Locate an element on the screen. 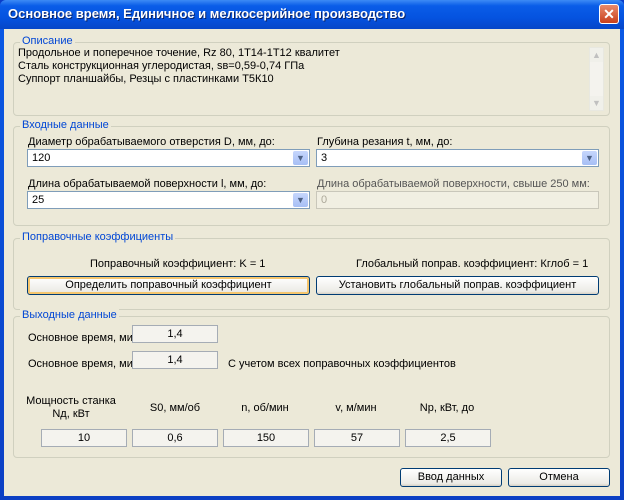 Image resolution: width=624 pixels, height=500 pixels. depth-value: 3 is located at coordinates (324, 158).